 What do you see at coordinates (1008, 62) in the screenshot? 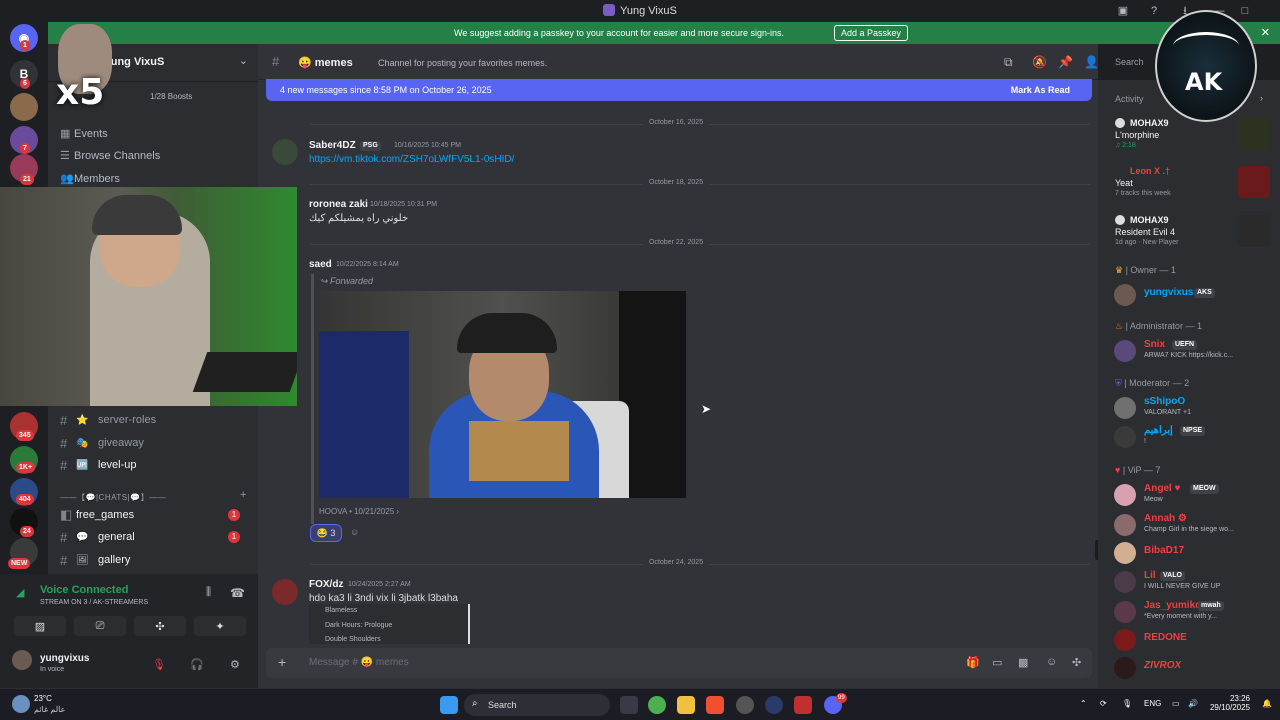
I see `threads-icon: ⧉` at bounding box center [1008, 62].